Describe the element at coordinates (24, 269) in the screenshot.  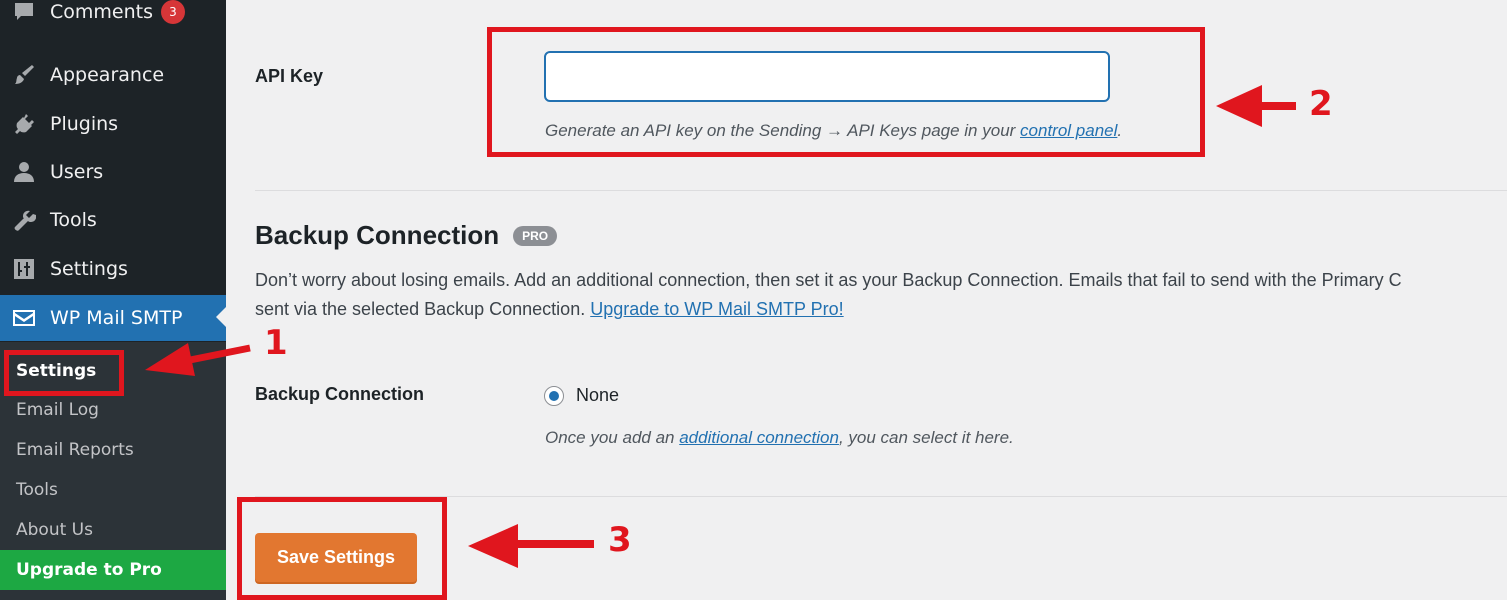
I see `settings-sliders-icon` at that location.